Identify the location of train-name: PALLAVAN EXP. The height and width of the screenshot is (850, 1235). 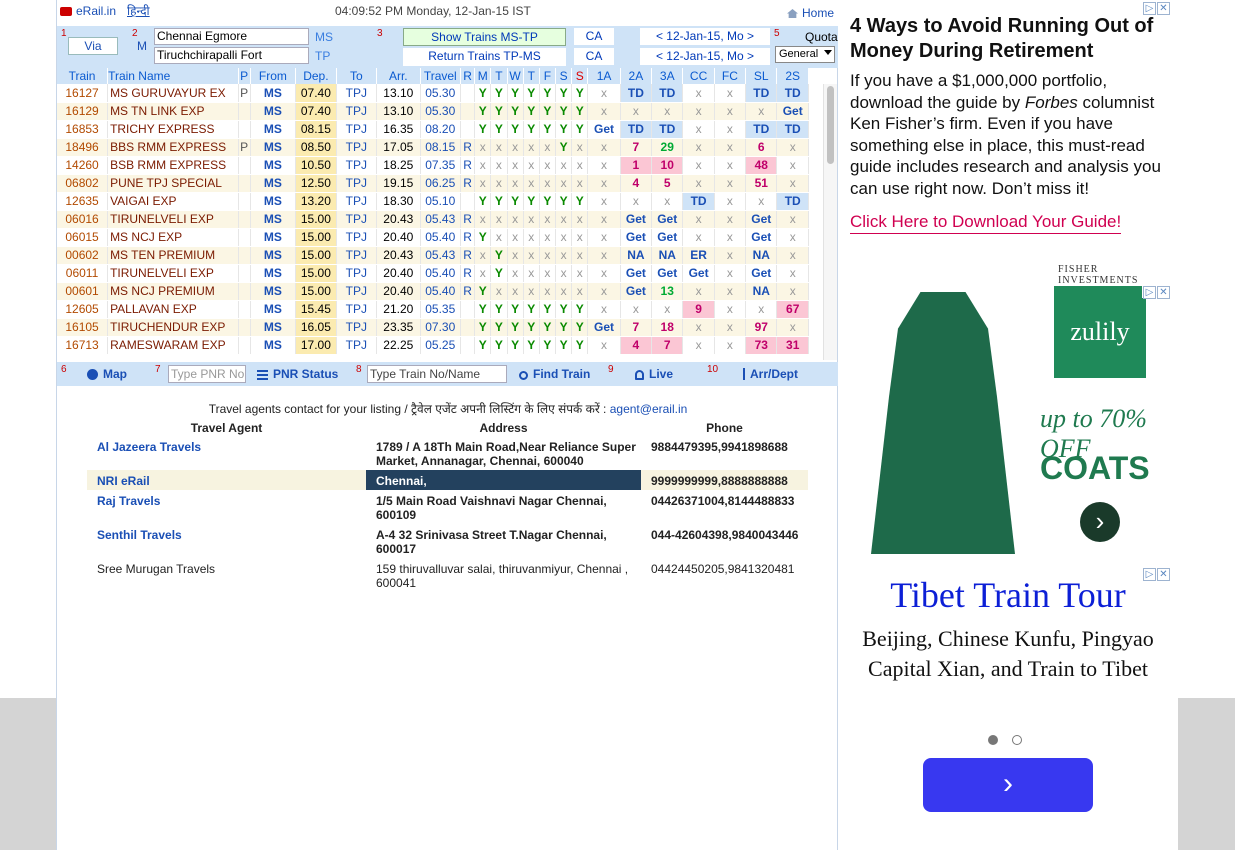
(173, 309).